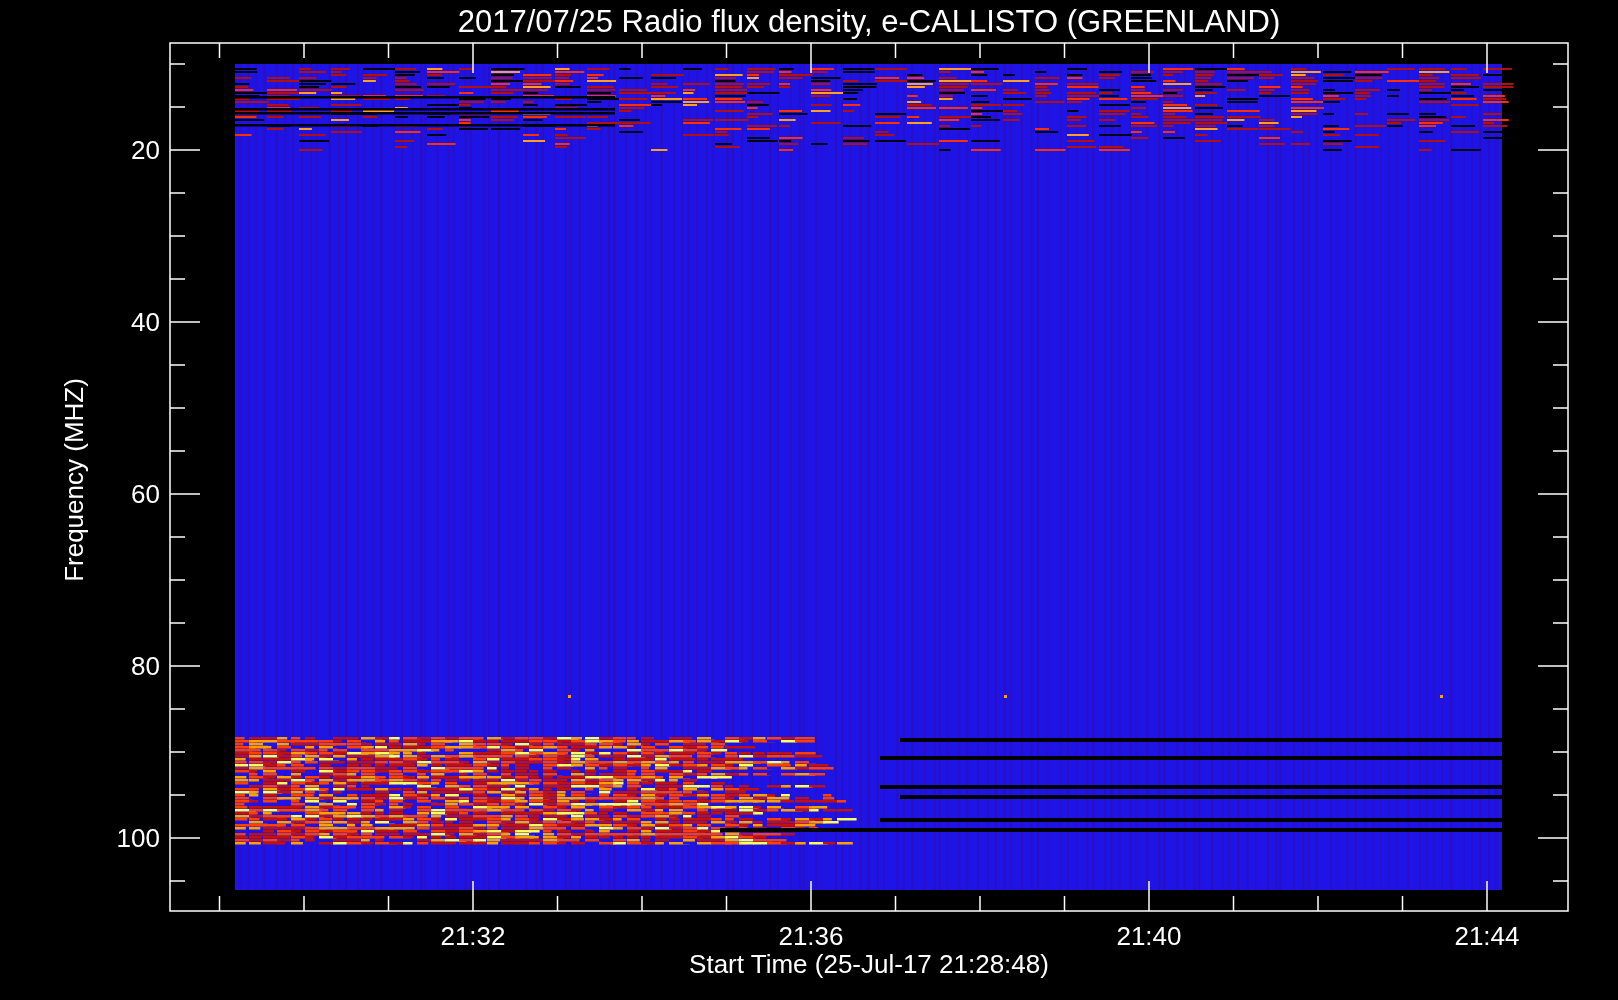 Image resolution: width=1618 pixels, height=1000 pixels. What do you see at coordinates (74, 480) in the screenshot?
I see `y-axis-label: Frequency (MHZ)` at bounding box center [74, 480].